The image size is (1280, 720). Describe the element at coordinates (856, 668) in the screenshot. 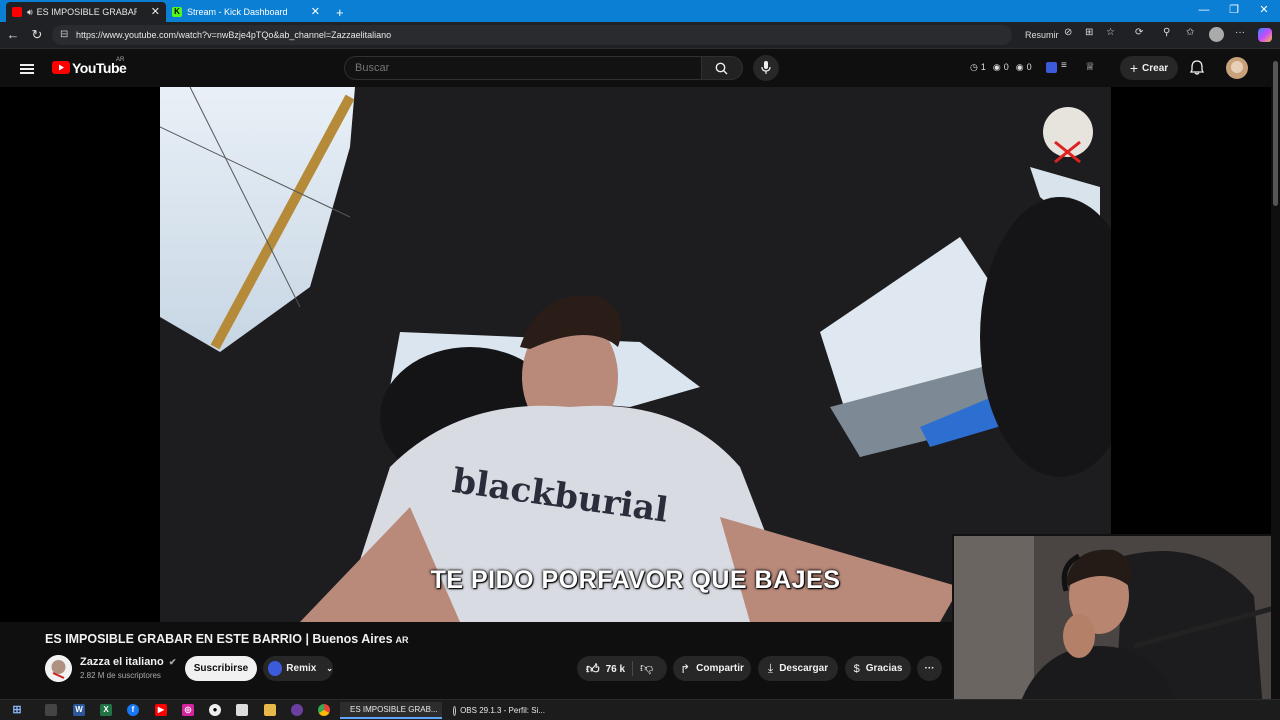

I see `thanks-icon: $` at that location.